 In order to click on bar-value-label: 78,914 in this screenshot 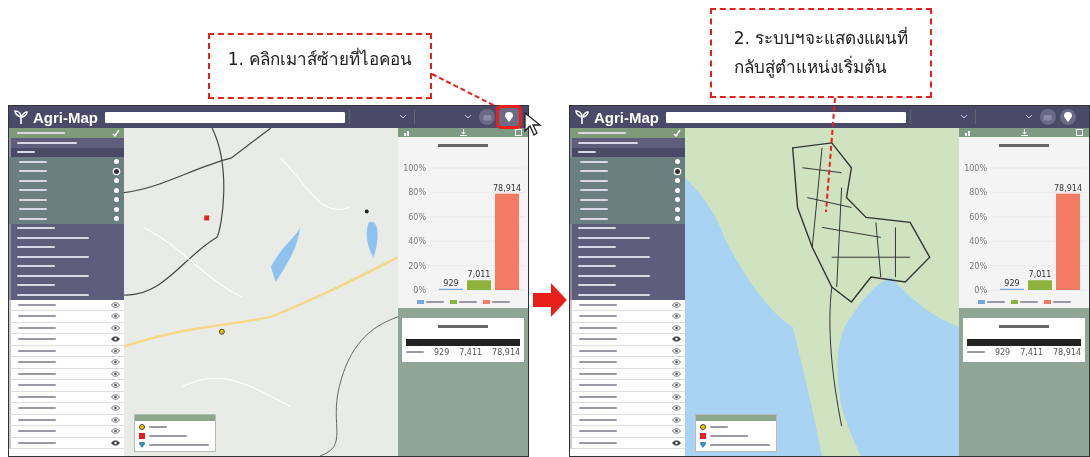, I will do `click(507, 188)`.